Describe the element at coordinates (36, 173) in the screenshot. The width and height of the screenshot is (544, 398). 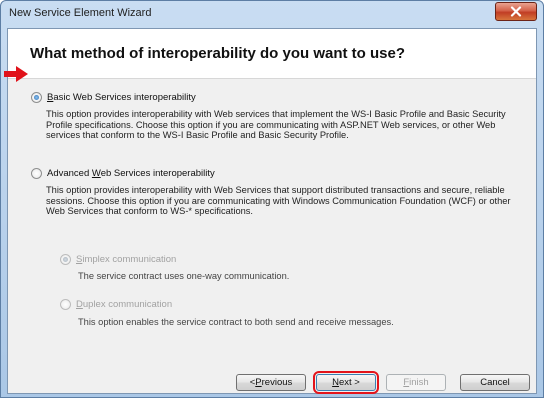
I see `advanced-interop-radio-circle` at that location.